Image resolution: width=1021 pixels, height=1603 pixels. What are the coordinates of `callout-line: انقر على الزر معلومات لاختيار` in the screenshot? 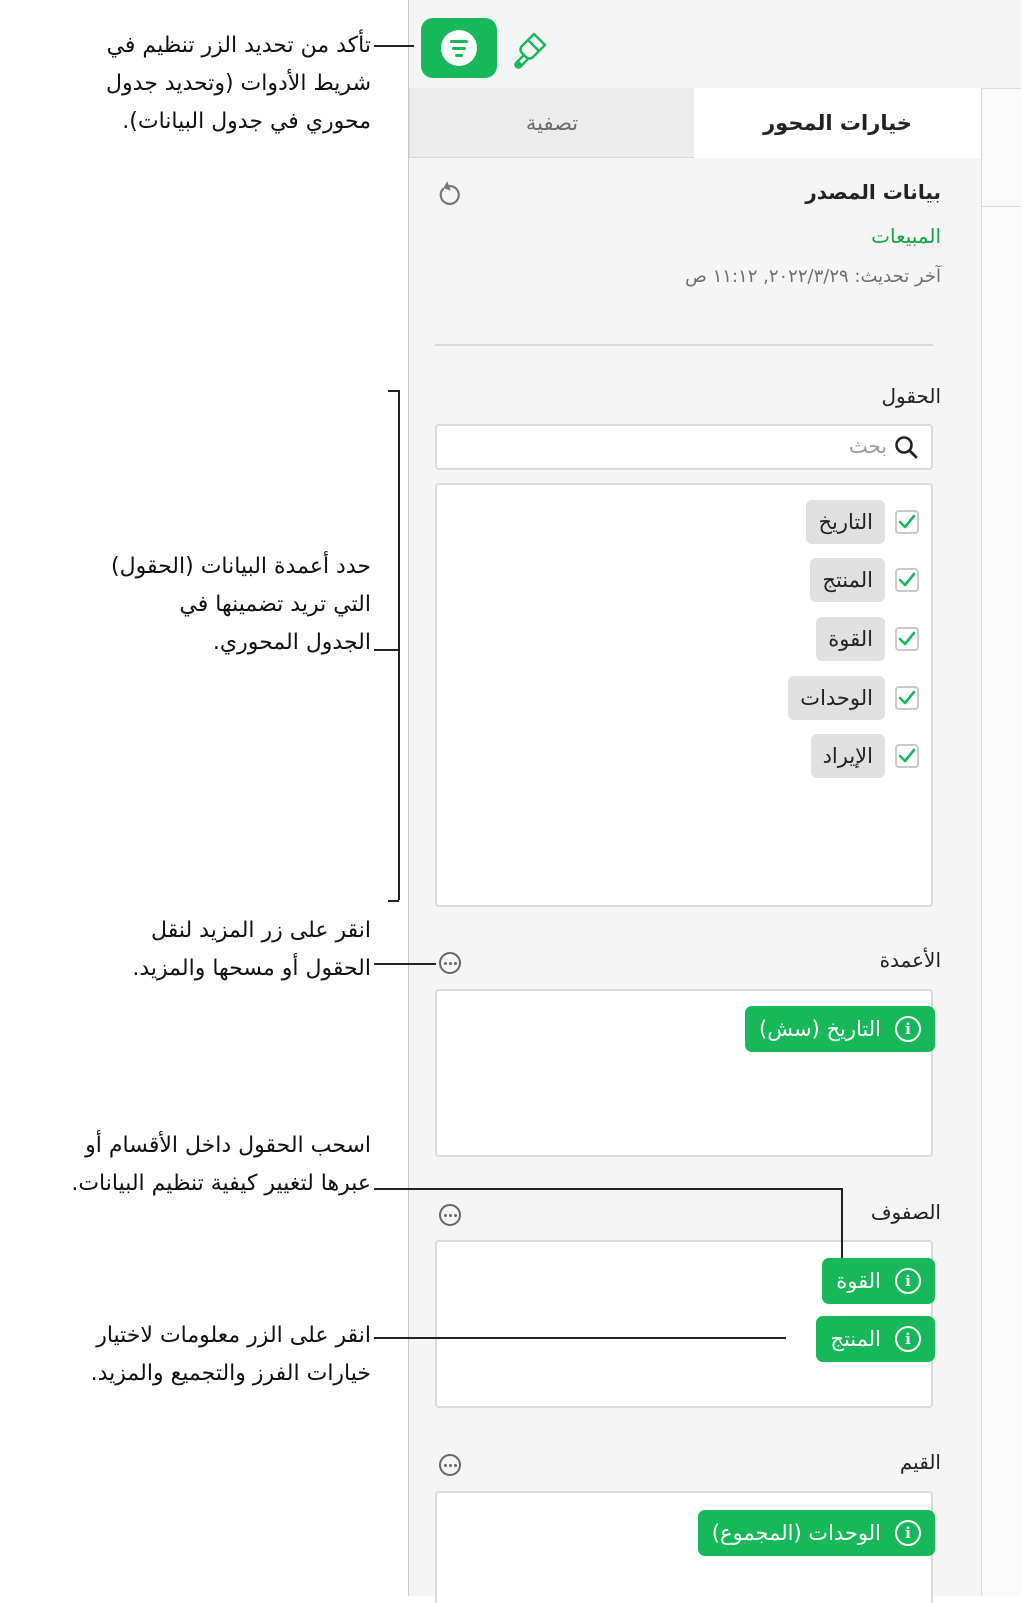 It's located at (233, 1335).